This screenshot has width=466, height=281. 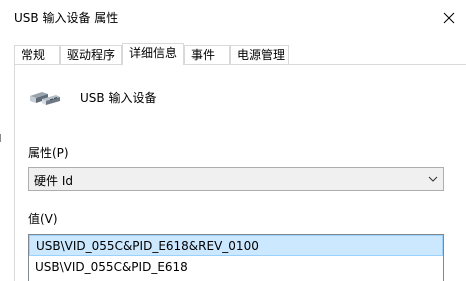 What do you see at coordinates (203, 55) in the screenshot?
I see `tab-label: 事件` at bounding box center [203, 55].